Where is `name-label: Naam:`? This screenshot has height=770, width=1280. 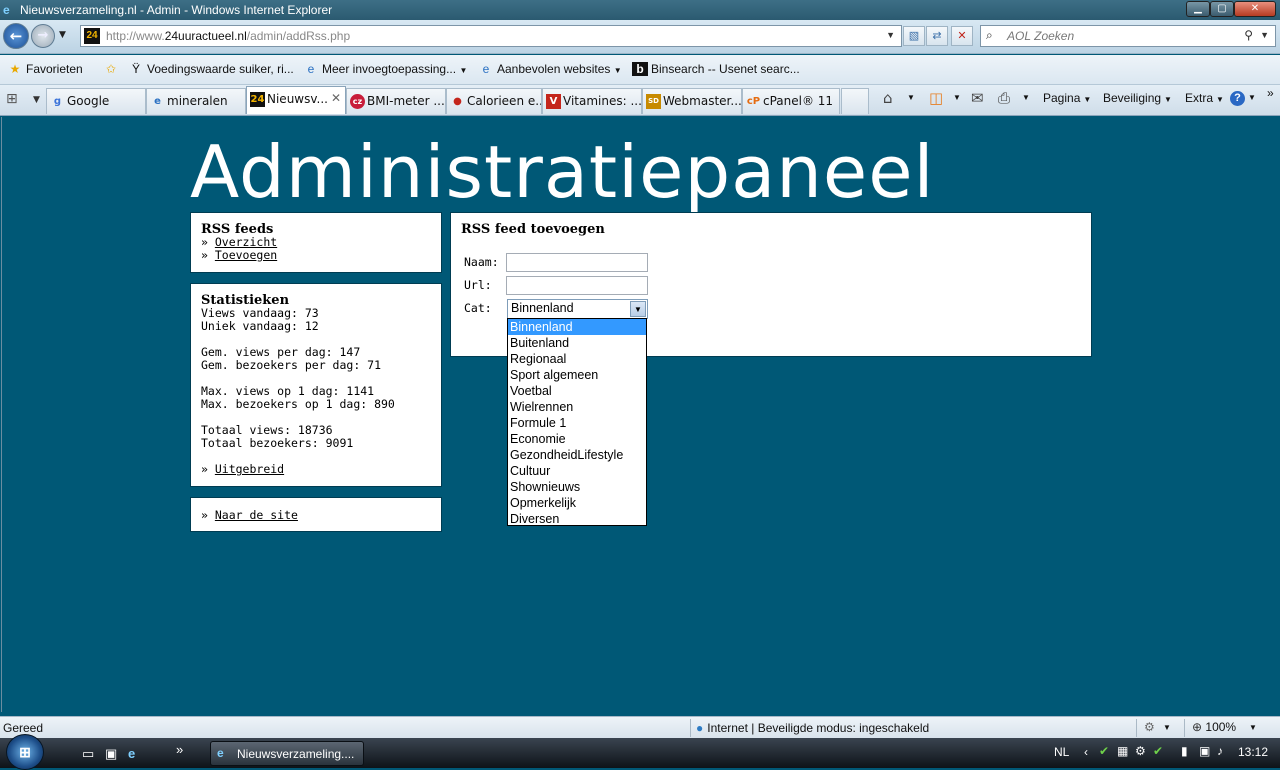
name-label: Naam: is located at coordinates (481, 262).